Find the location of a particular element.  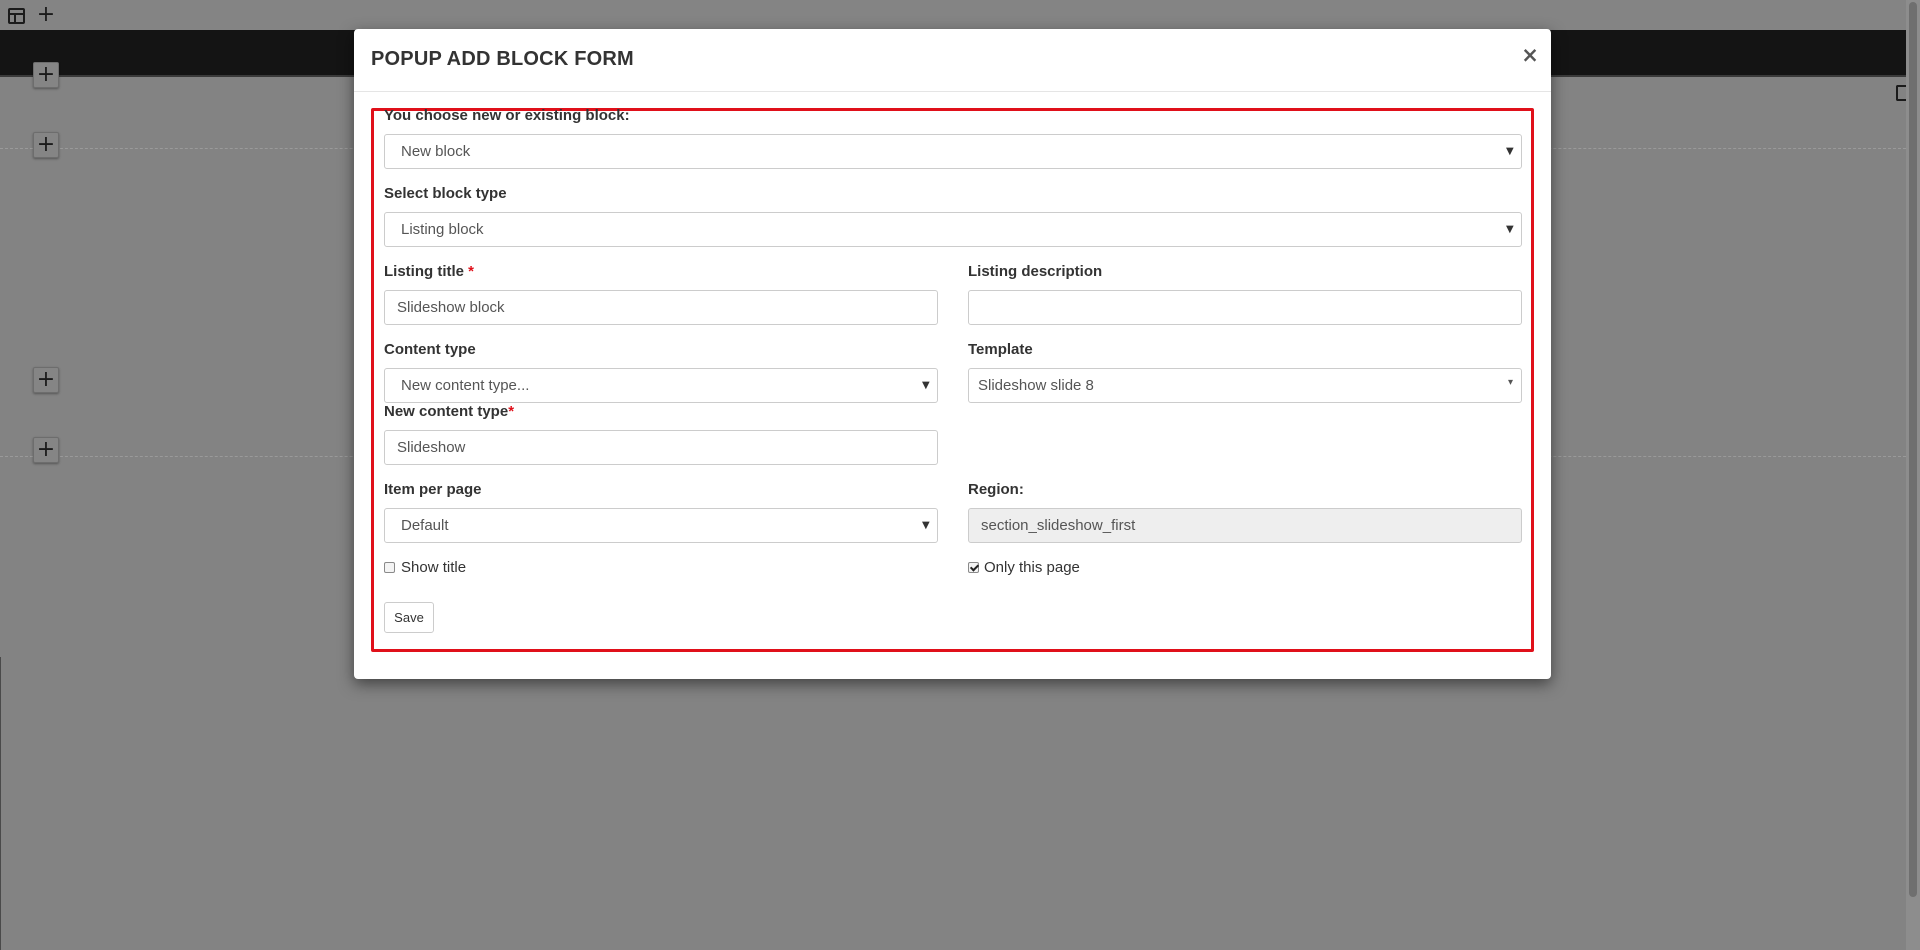

listing-title-label: Listing title * is located at coordinates (429, 271).